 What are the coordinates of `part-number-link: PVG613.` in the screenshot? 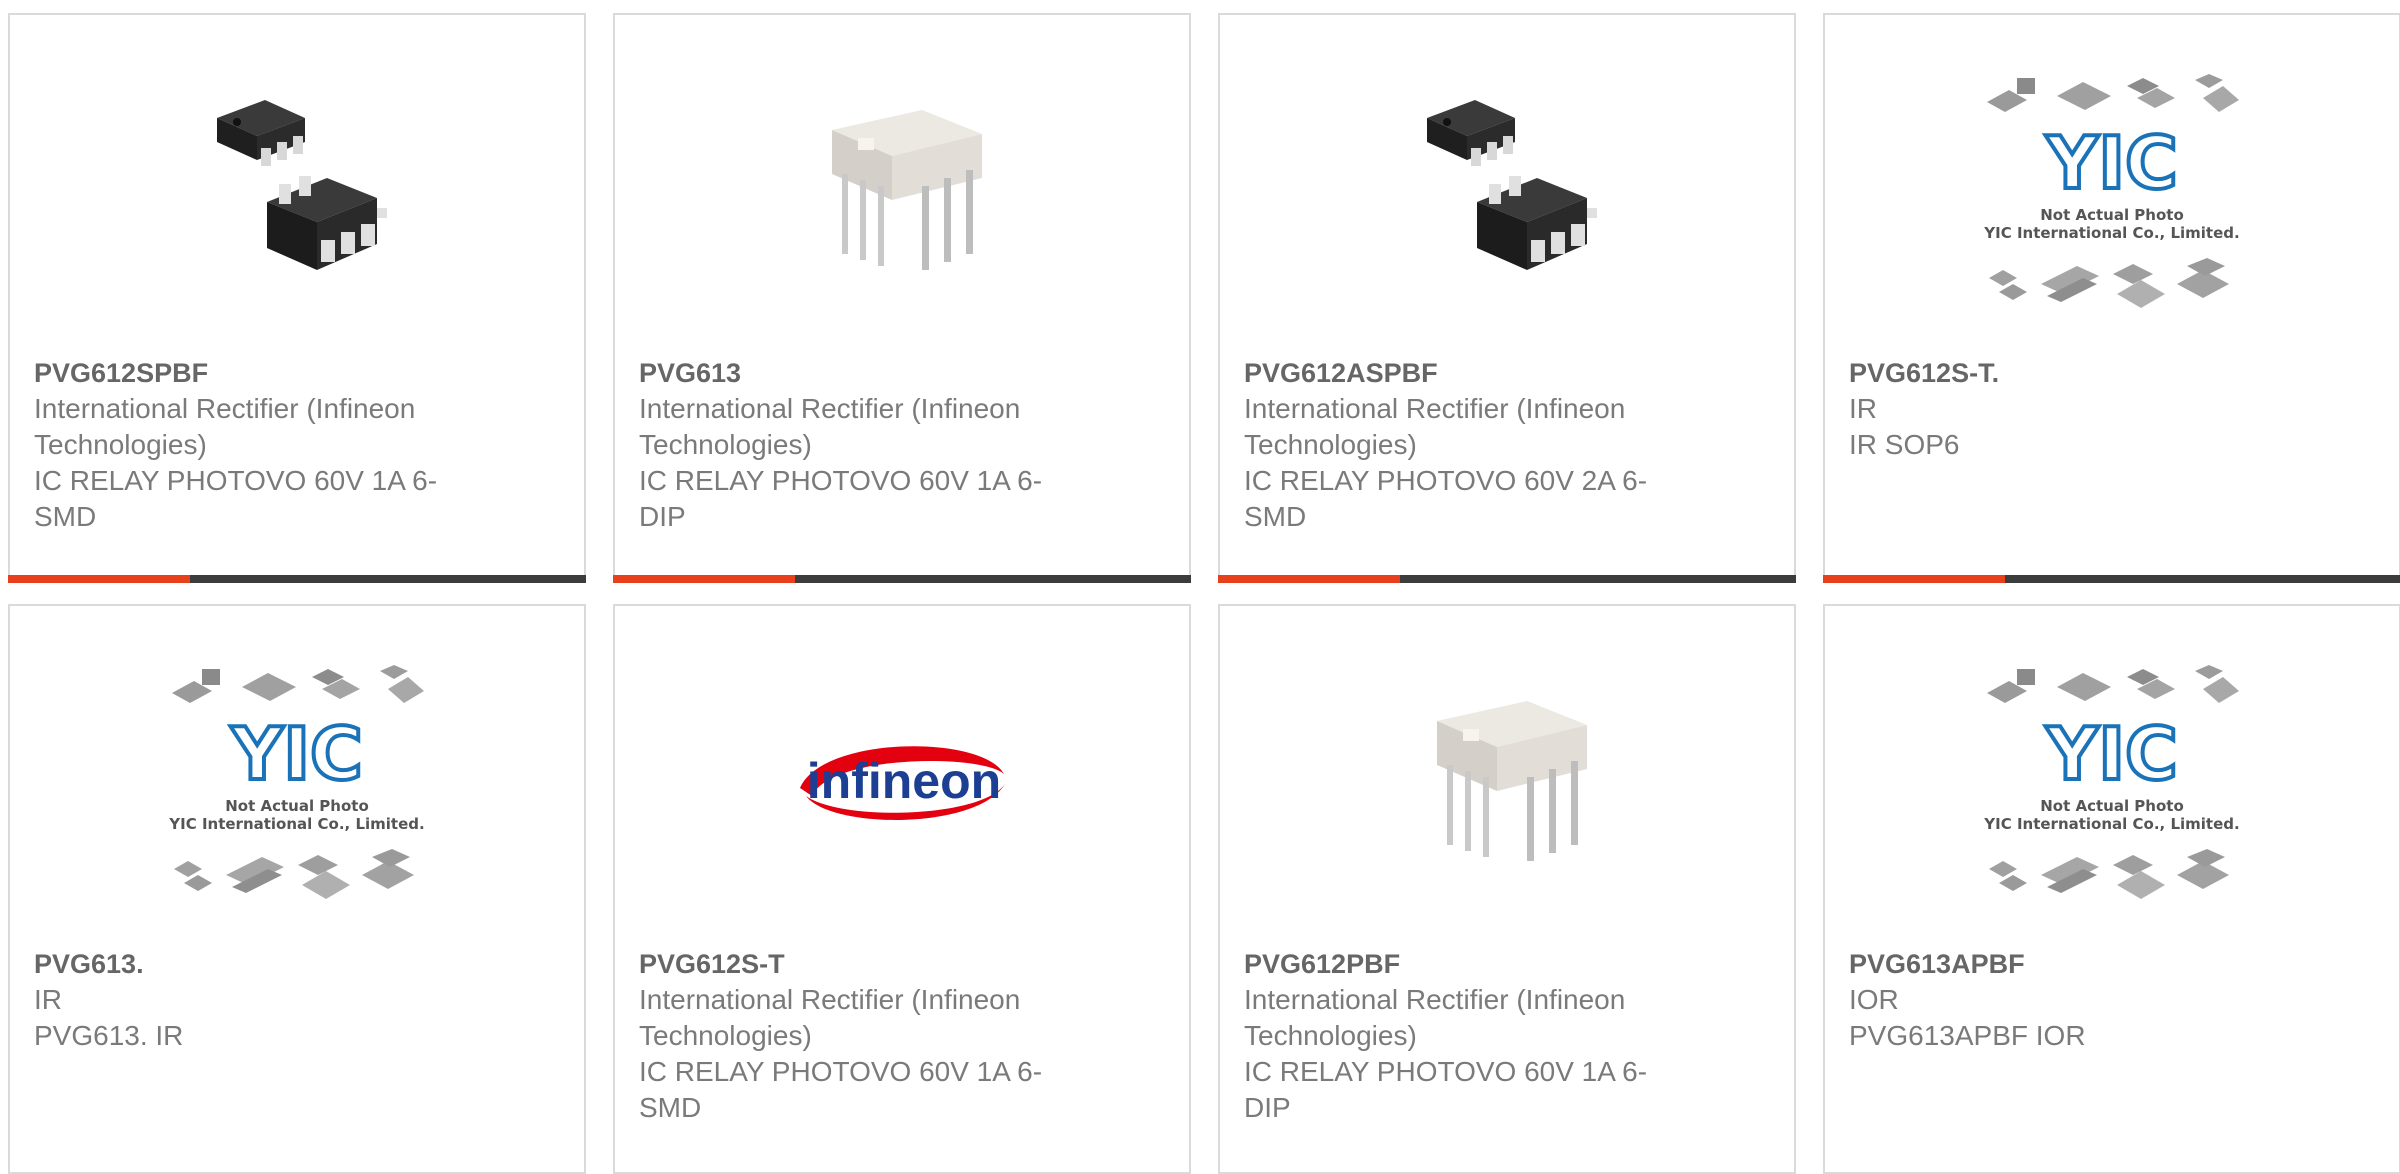 It's located at (244, 964).